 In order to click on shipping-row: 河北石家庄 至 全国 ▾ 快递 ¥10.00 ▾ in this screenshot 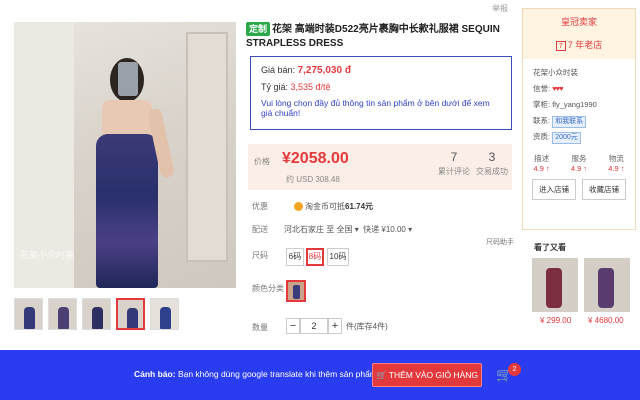, I will do `click(348, 229)`.